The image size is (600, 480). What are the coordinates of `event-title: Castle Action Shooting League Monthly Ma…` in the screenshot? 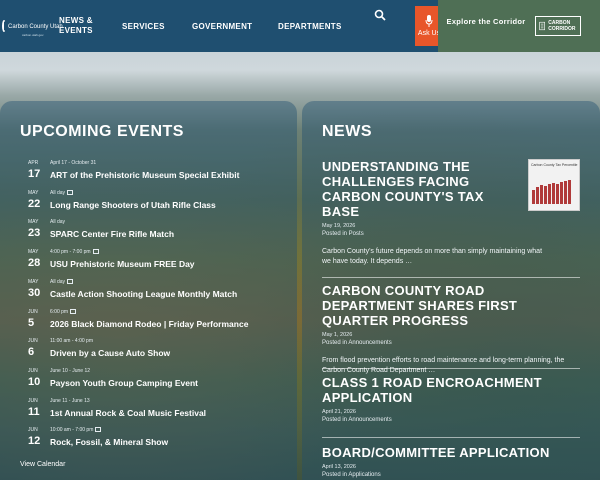 It's located at (143, 294).